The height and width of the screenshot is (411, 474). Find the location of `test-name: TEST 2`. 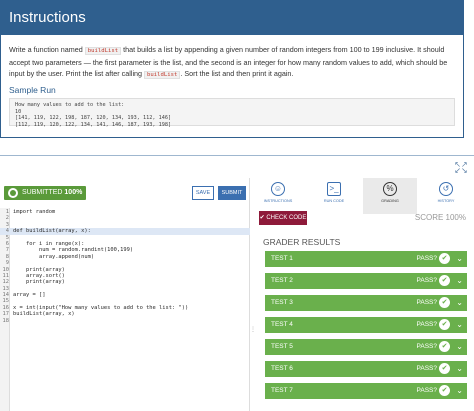

test-name: TEST 2 is located at coordinates (282, 280).